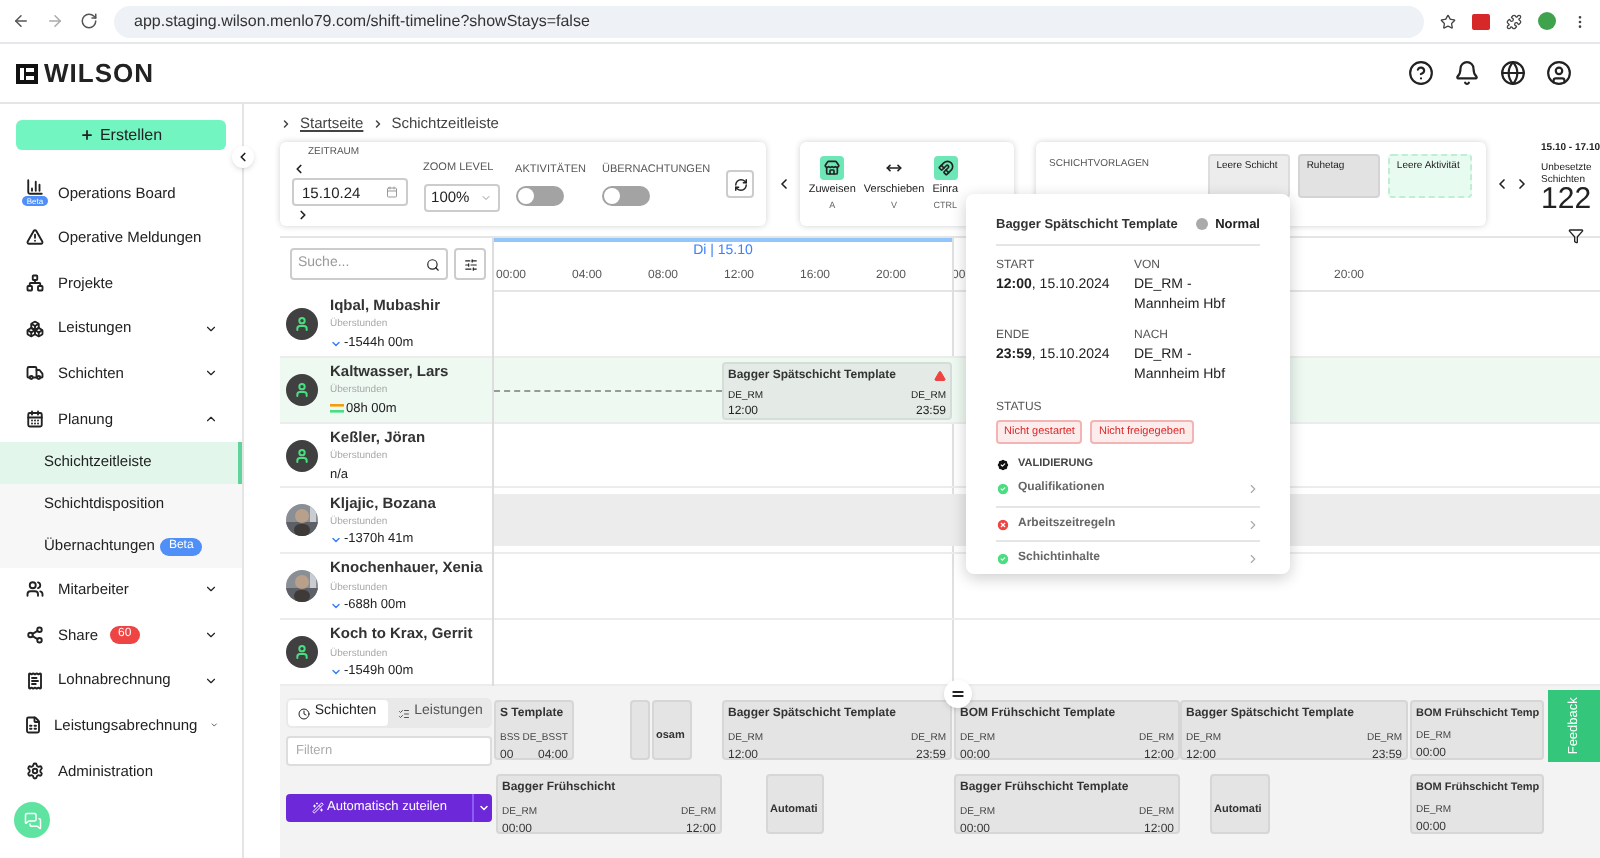 Image resolution: width=1600 pixels, height=858 pixels. Describe the element at coordinates (35, 237) in the screenshot. I see `warning-icon` at that location.